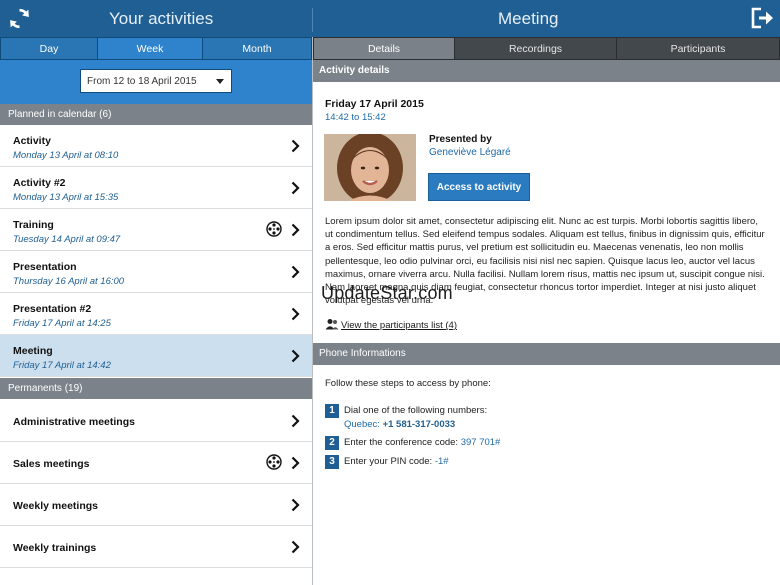 Image resolution: width=780 pixels, height=585 pixels. I want to click on tab-recordings: Recordings, so click(535, 48).